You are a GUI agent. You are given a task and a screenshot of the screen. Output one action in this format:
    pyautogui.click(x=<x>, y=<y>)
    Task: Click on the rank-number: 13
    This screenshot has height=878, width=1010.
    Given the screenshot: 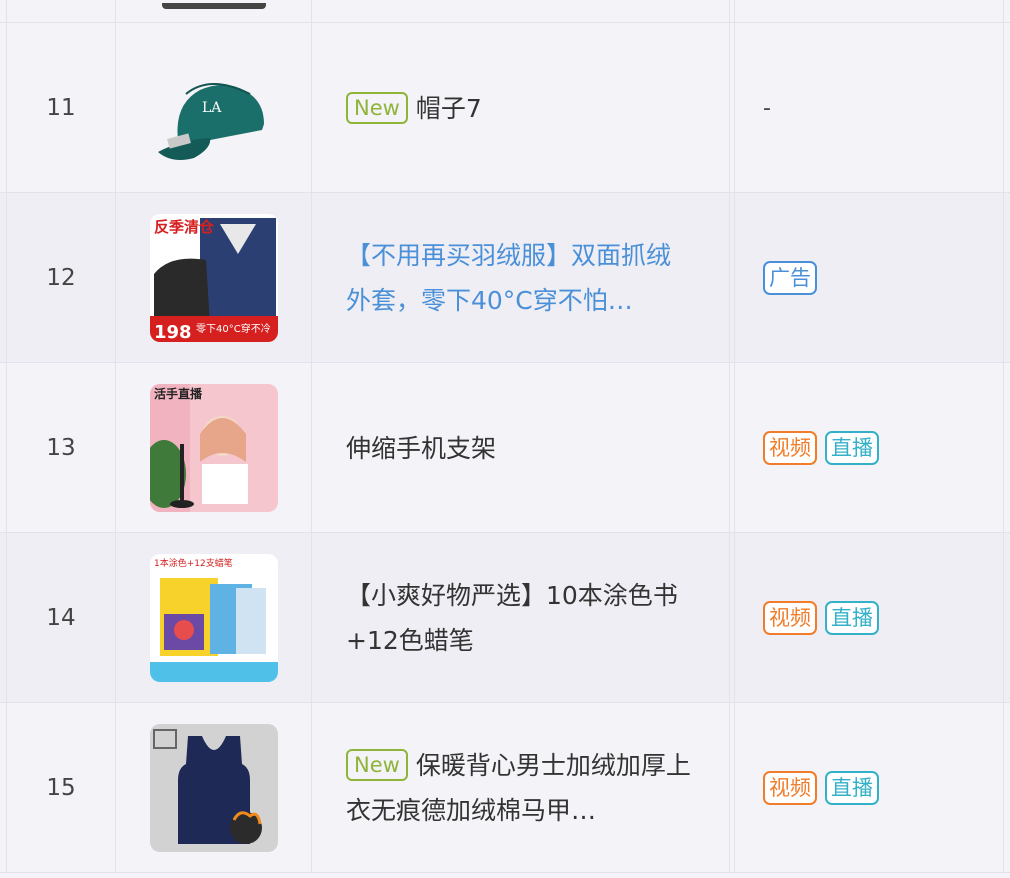 What is the action you would take?
    pyautogui.click(x=61, y=448)
    